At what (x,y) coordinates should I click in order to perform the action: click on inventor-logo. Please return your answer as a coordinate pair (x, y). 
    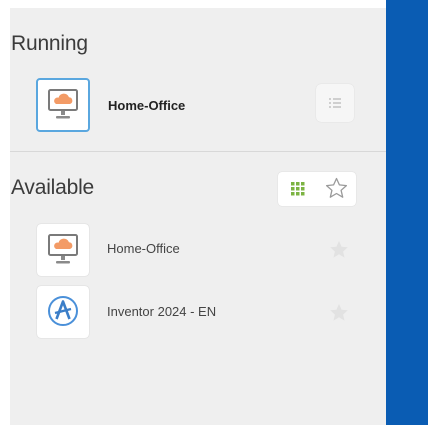
    Looking at the image, I should click on (63, 311).